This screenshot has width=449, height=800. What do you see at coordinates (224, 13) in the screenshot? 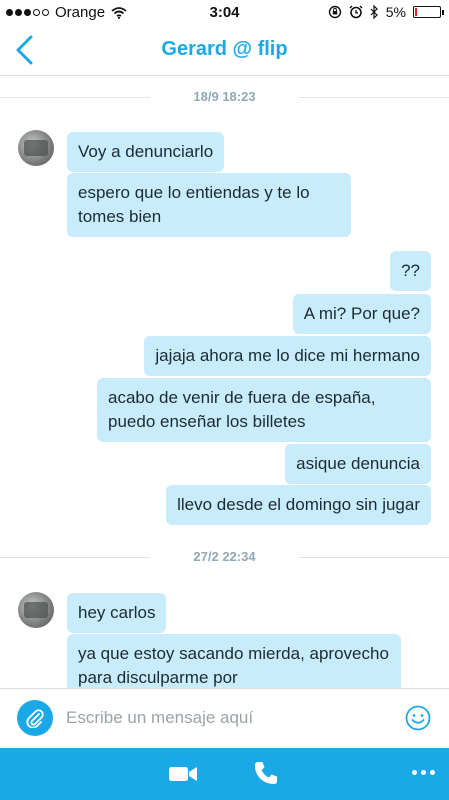
I see `status-bar: Orange 3:04 5%` at bounding box center [224, 13].